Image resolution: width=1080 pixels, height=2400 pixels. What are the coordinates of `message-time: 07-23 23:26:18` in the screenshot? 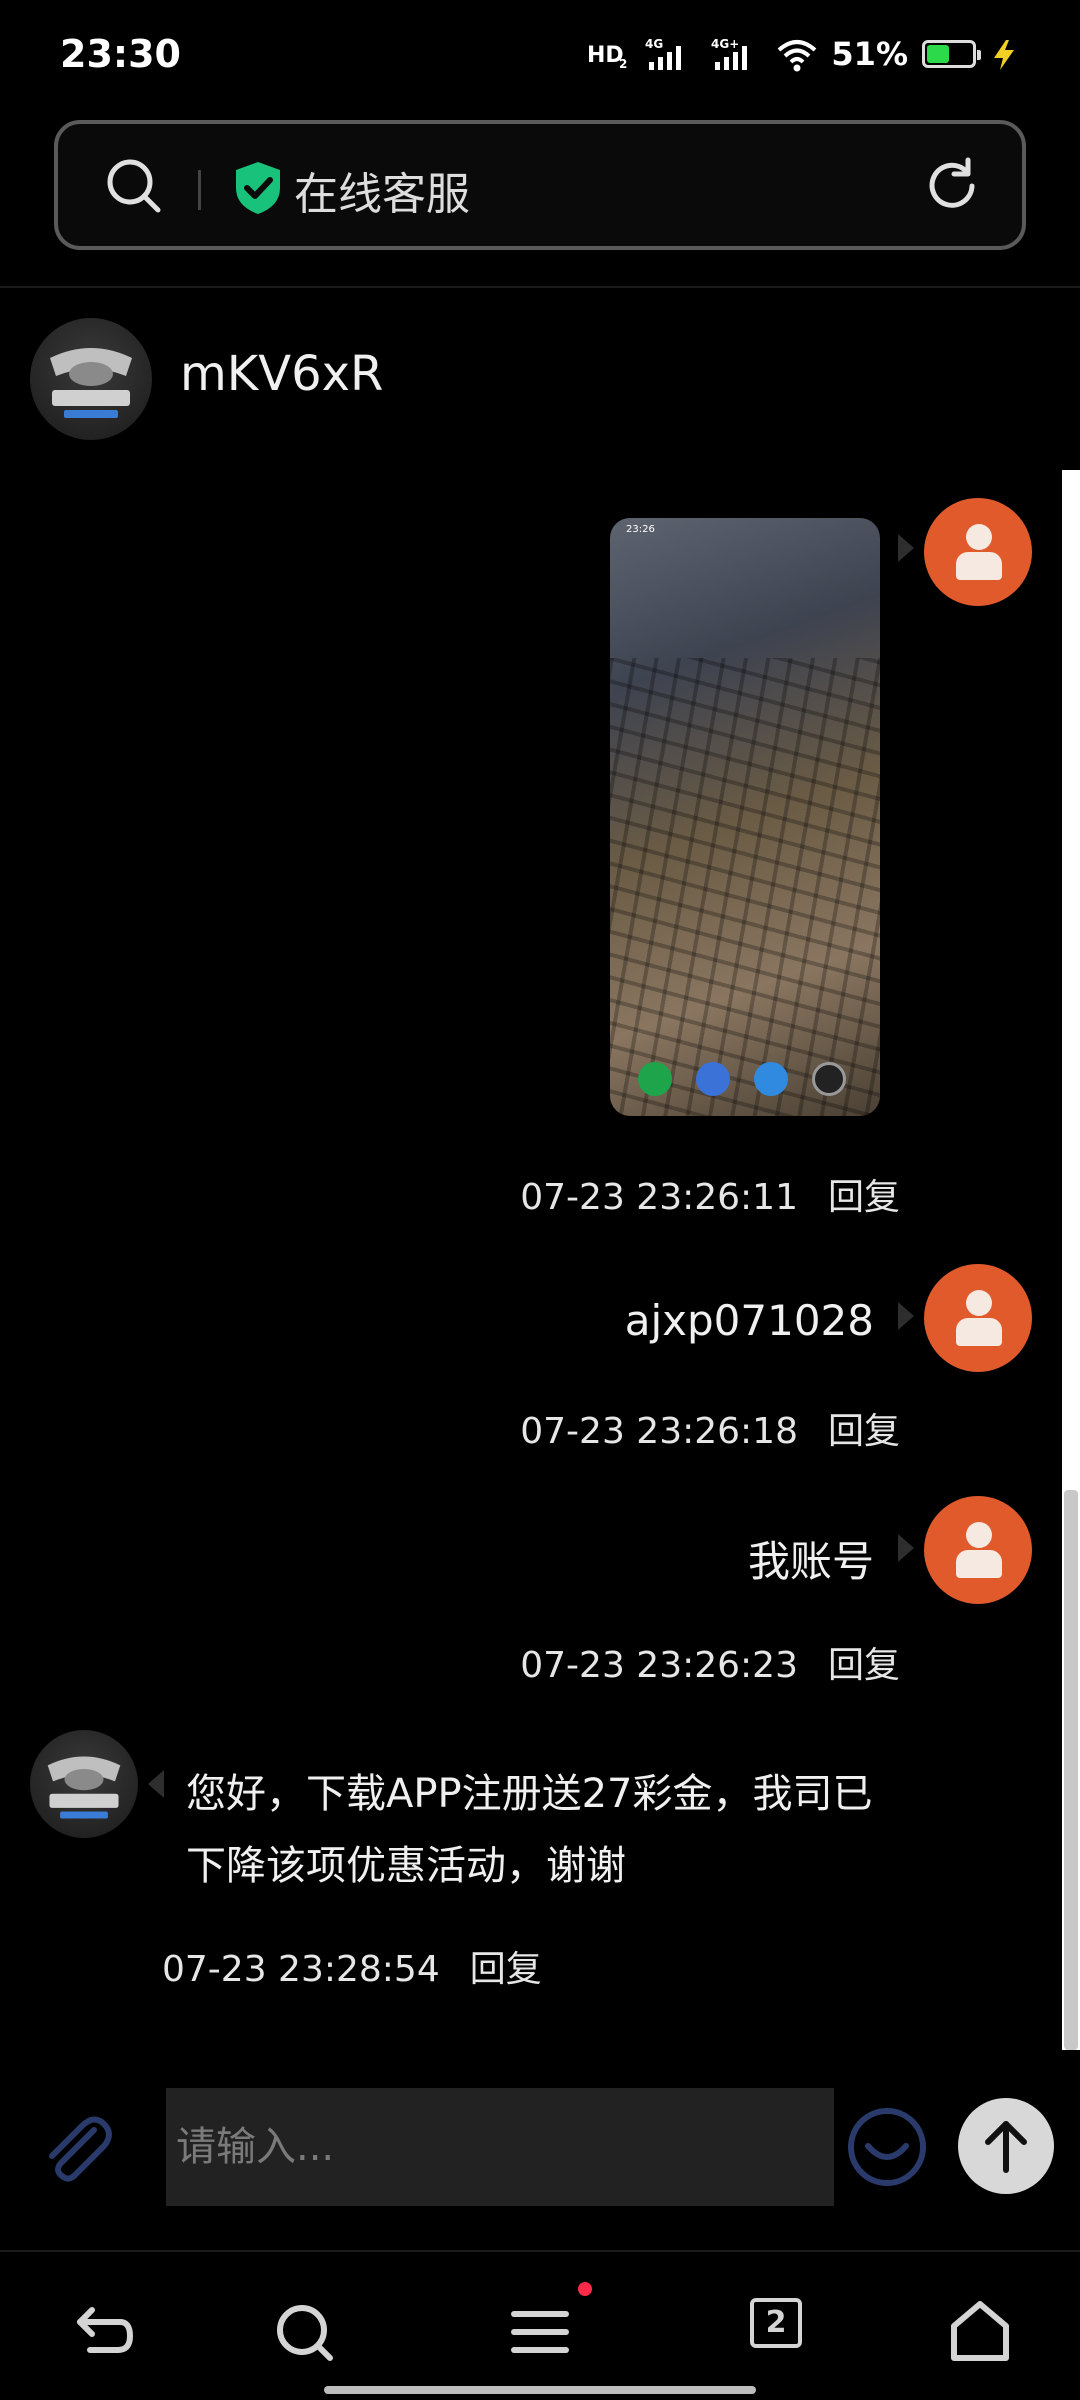 It's located at (659, 1431).